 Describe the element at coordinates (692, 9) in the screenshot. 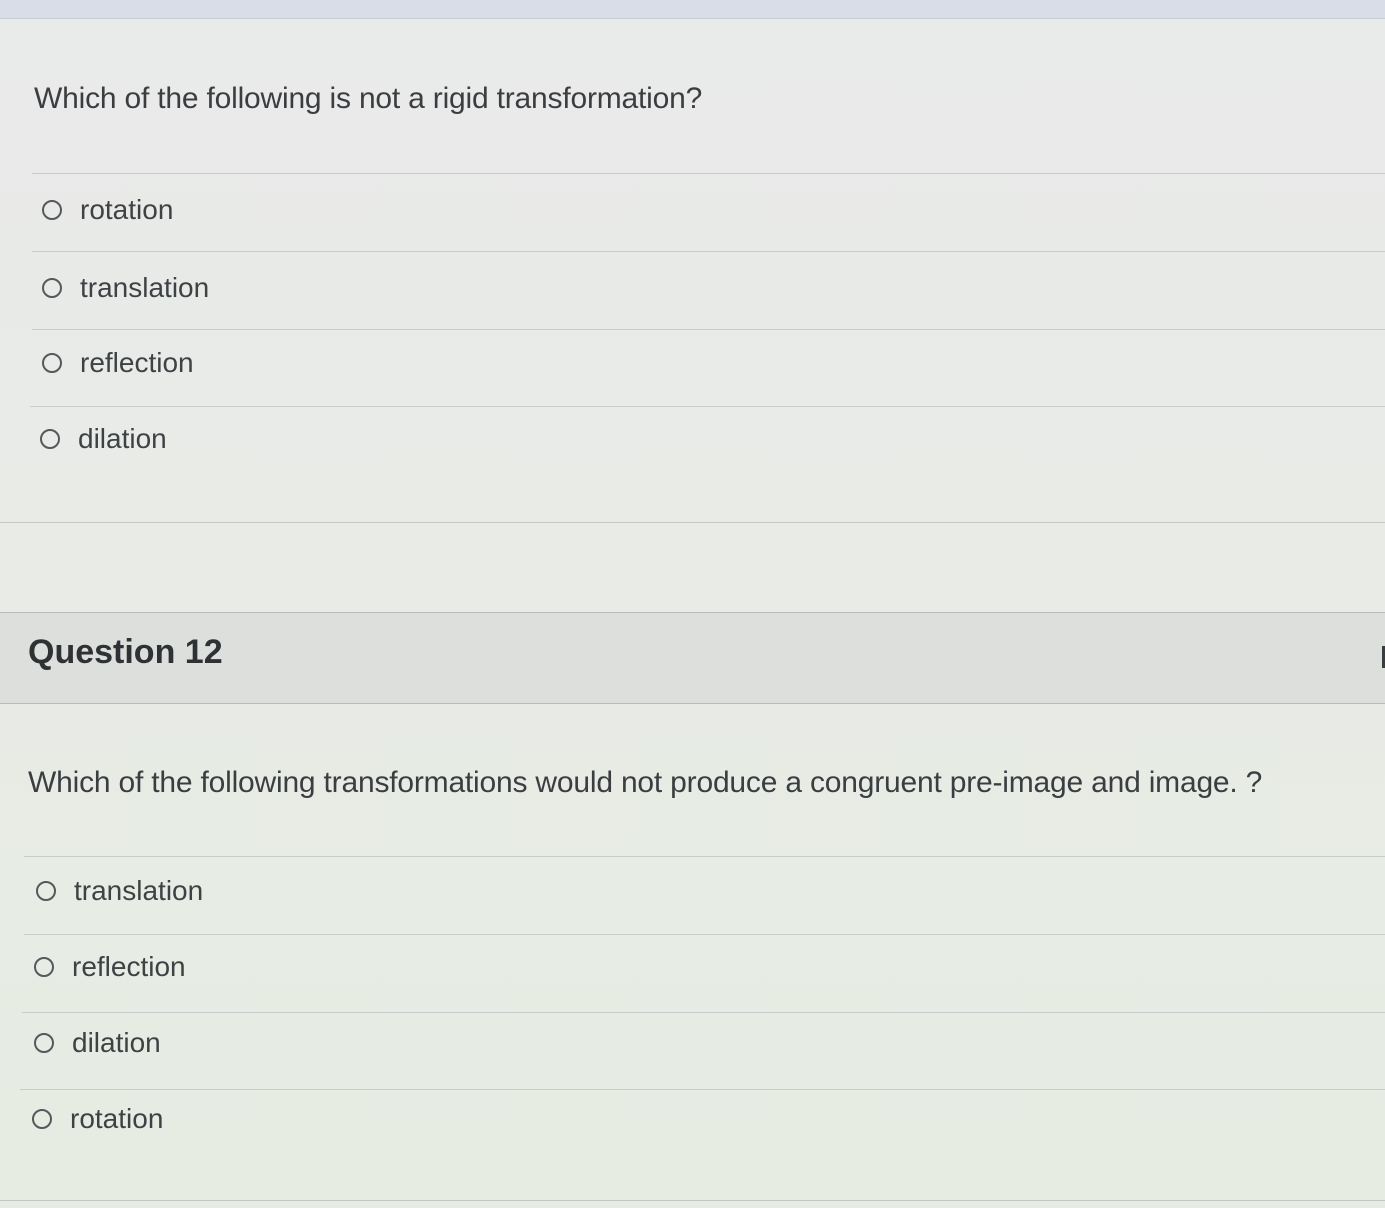

I see `top-bar` at that location.